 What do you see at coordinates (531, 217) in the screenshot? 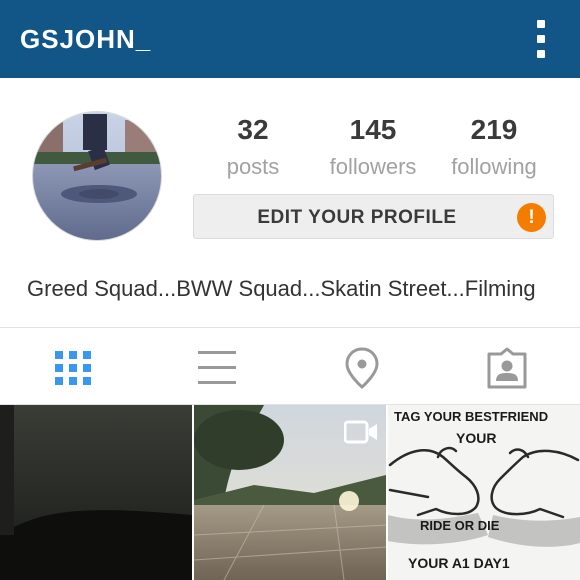
I see `alert-icon: !` at bounding box center [531, 217].